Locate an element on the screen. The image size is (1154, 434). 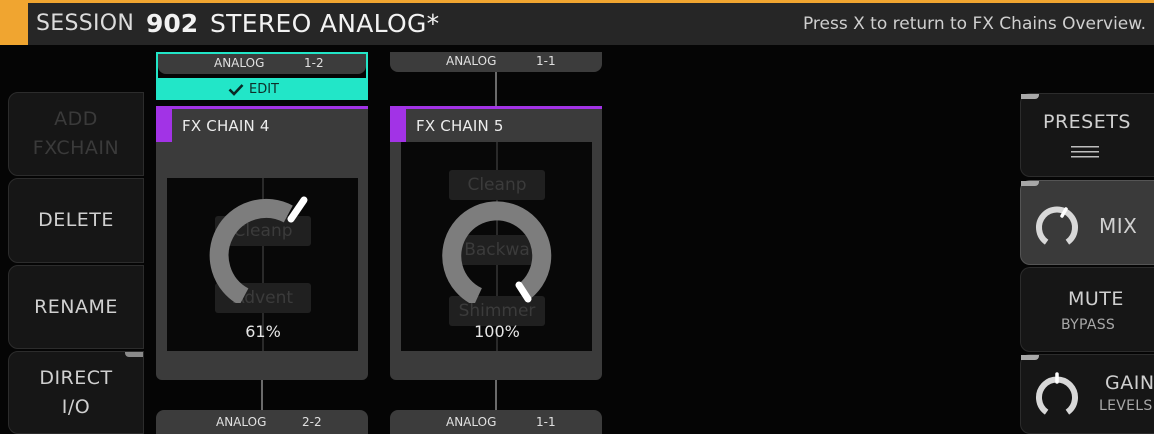
chain4-input-ch: 1-2 is located at coordinates (314, 63).